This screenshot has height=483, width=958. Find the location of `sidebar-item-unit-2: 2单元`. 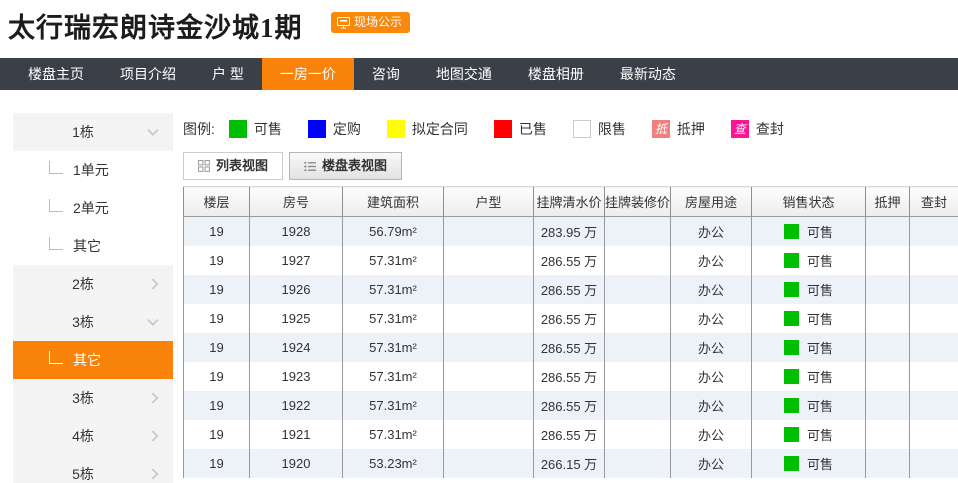

sidebar-item-unit-2: 2单元 is located at coordinates (93, 208).